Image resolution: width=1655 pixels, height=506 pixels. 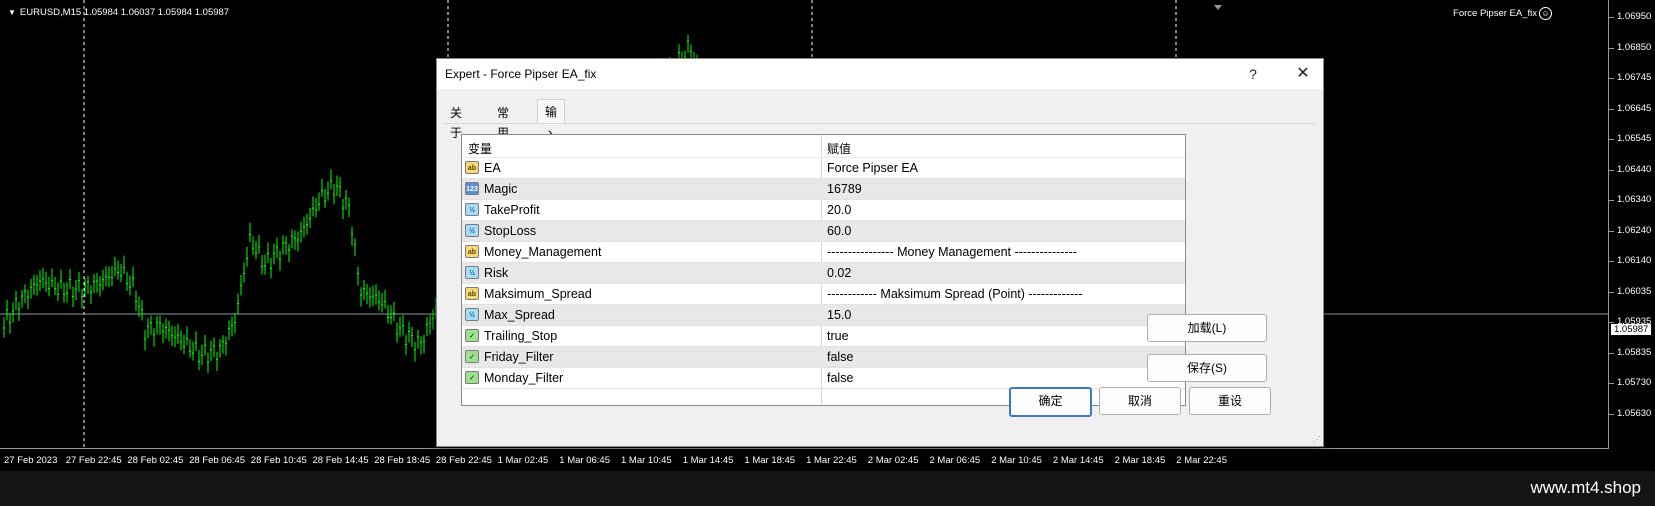 I want to click on table-row: ½ StopLoss 60.0, so click(x=823, y=231).